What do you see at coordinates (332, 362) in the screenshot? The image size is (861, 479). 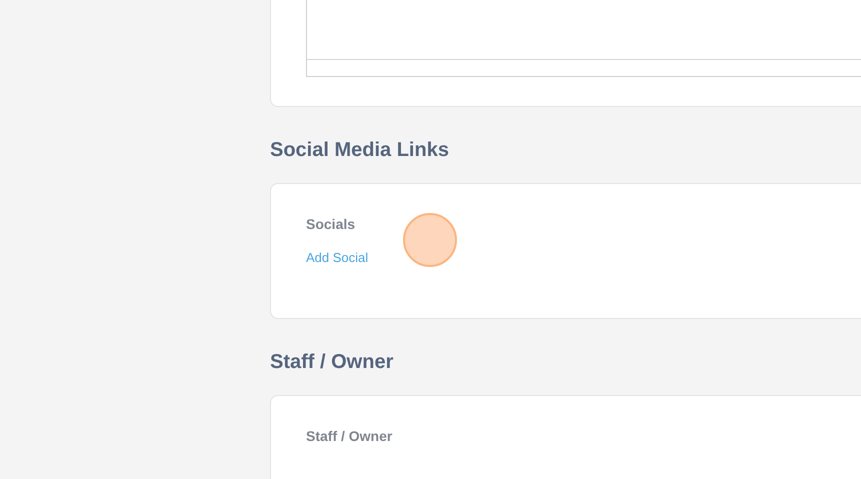 I see `section-heading: Staff / Owner` at bounding box center [332, 362].